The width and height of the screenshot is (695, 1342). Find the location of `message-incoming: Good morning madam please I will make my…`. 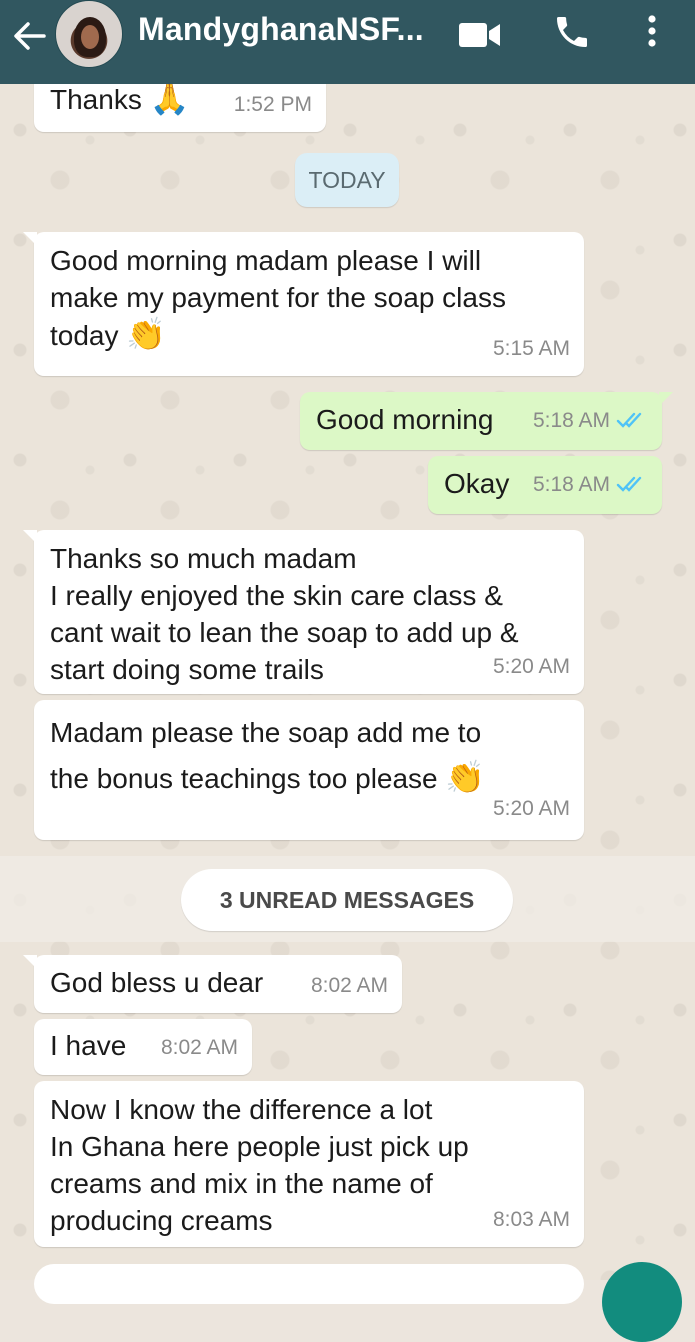

message-incoming: Good morning madam please I will make my… is located at coordinates (303, 304).